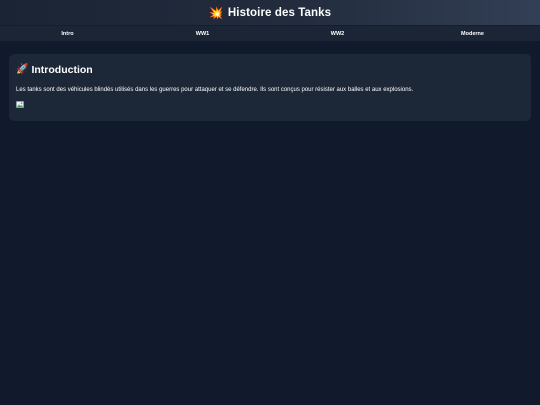 Image resolution: width=540 pixels, height=405 pixels. Describe the element at coordinates (472, 34) in the screenshot. I see `nav-item-moderne: Moderne` at that location.